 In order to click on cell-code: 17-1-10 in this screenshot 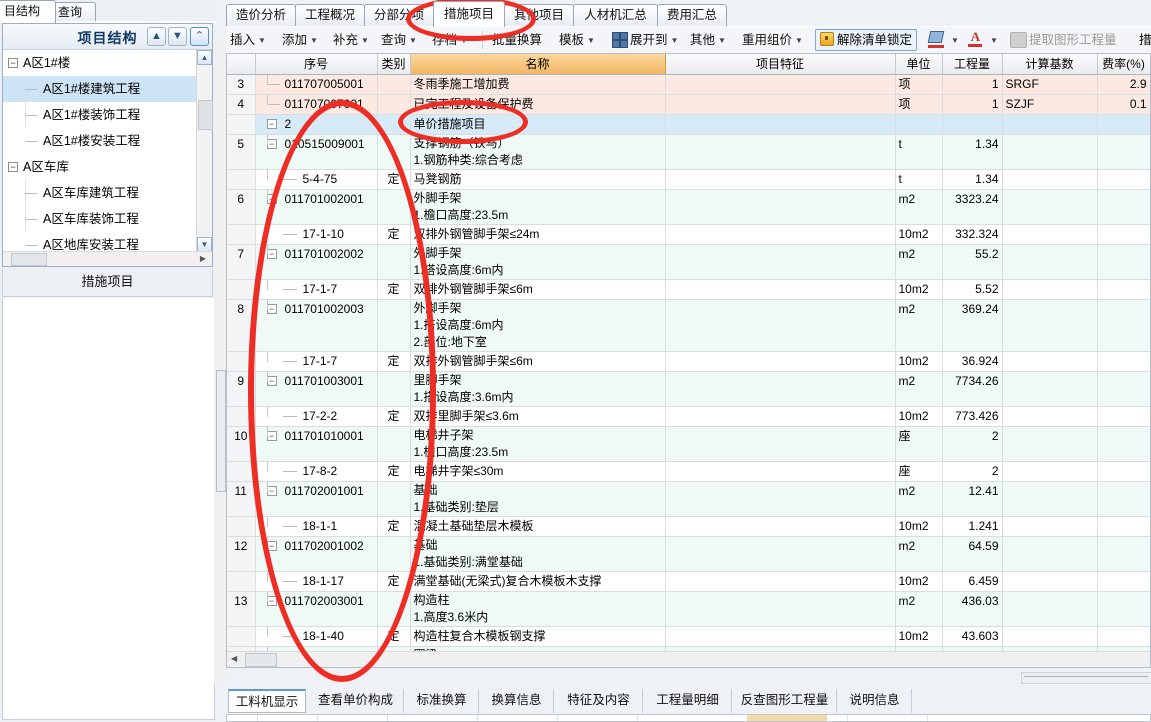, I will do `click(316, 234)`.